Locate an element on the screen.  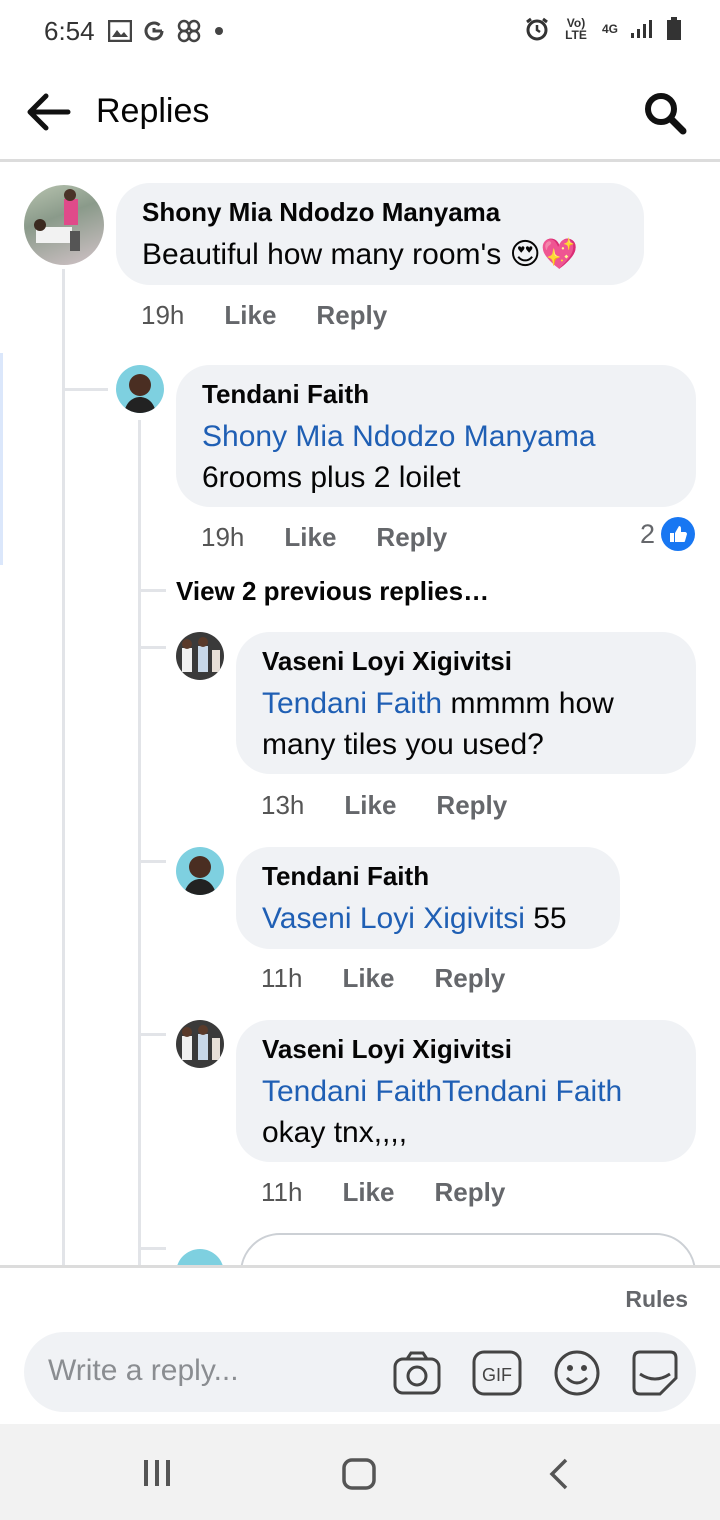
reaction-count-number: 2 is located at coordinates (648, 533).